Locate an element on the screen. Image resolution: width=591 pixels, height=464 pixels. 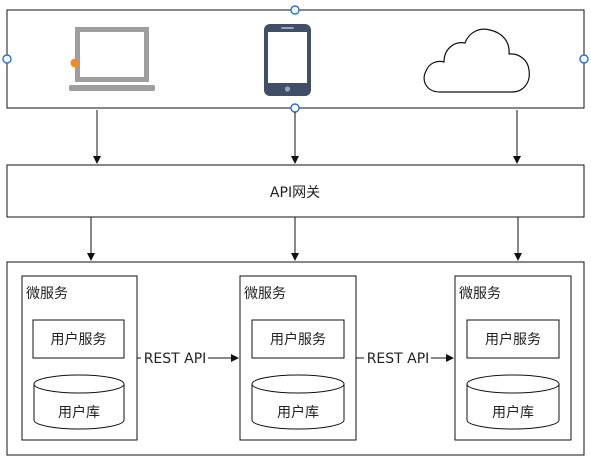
laptop-icon is located at coordinates (112, 59).